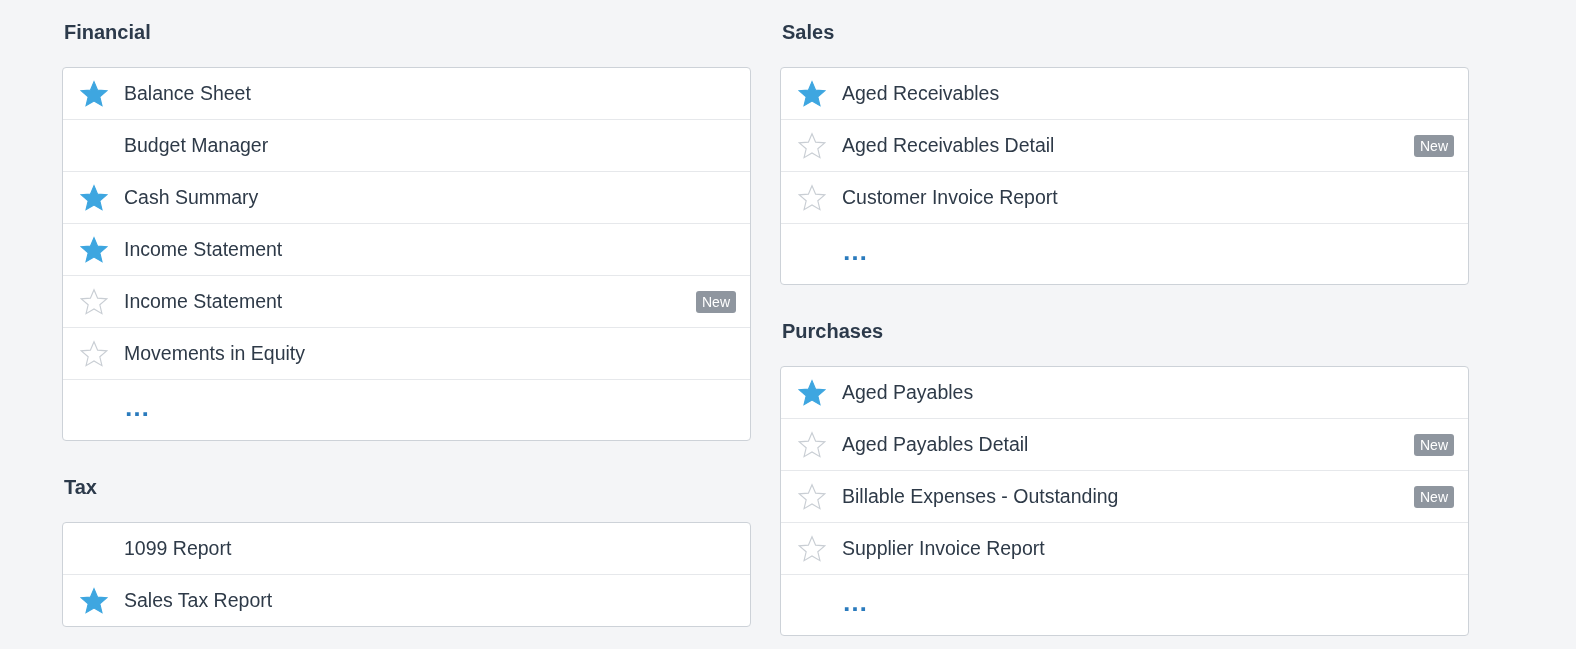  Describe the element at coordinates (430, 548) in the screenshot. I see `report-link: 1099 Report` at that location.